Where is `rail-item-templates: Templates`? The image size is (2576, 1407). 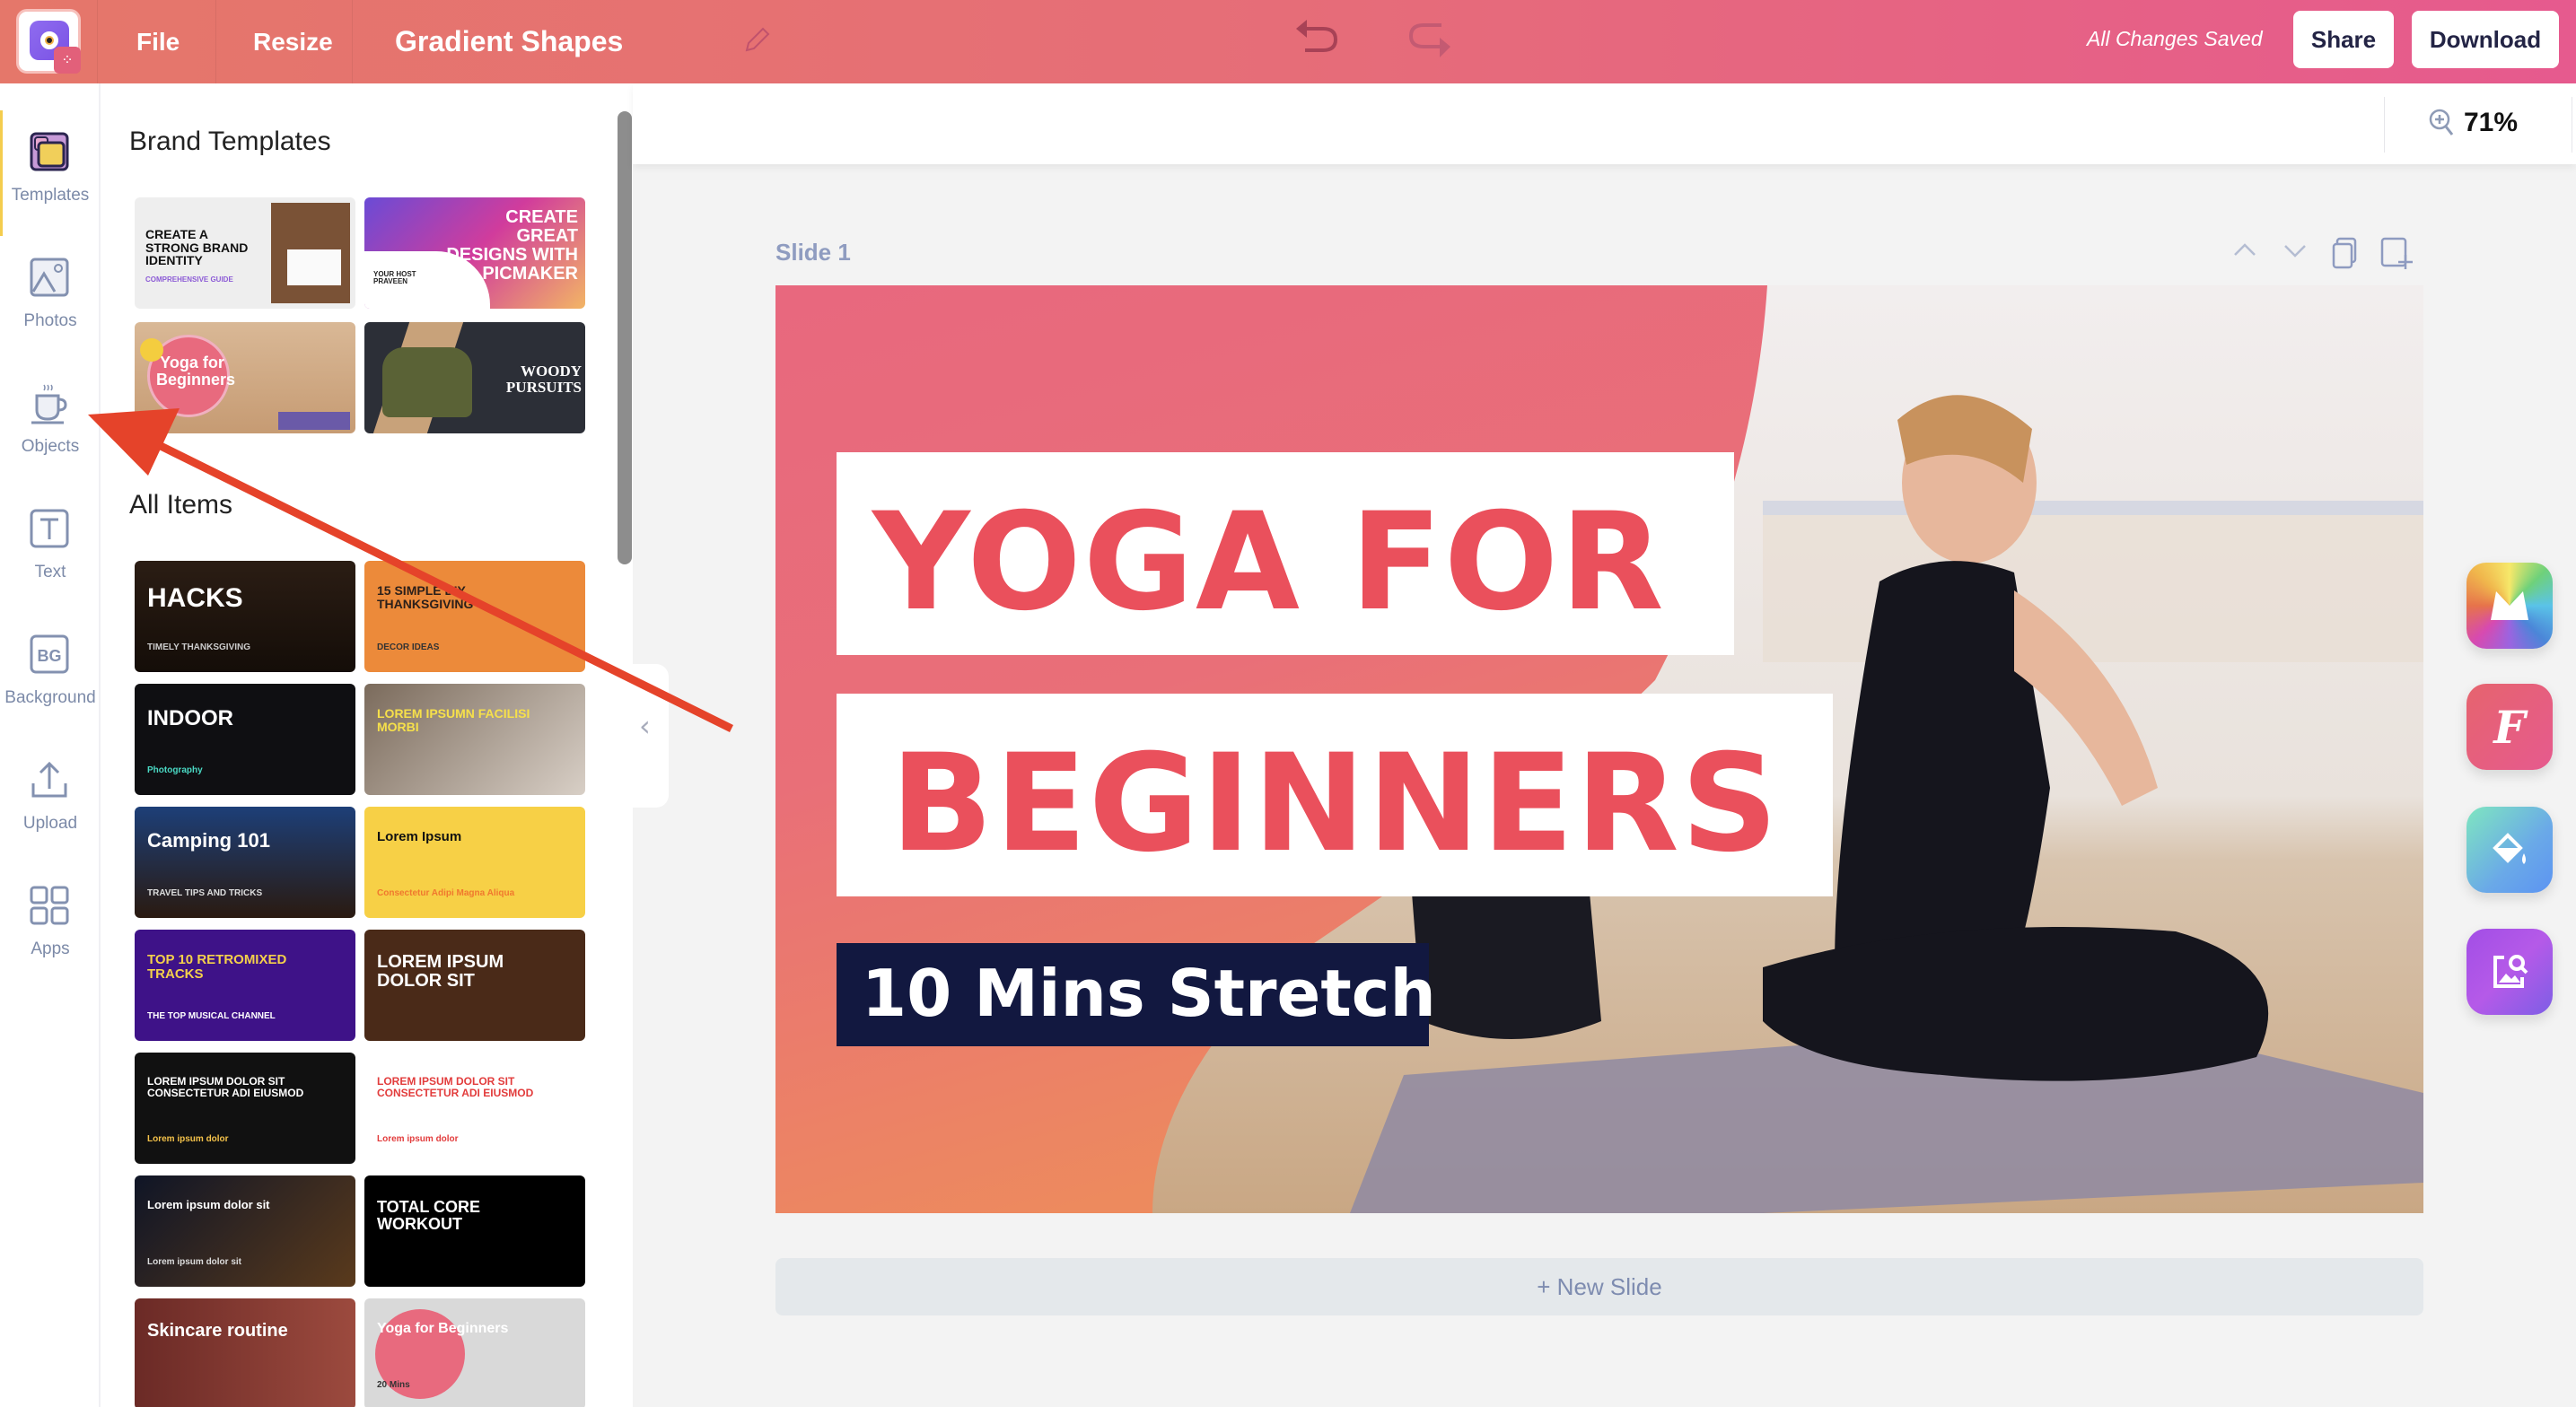
rail-item-templates: Templates is located at coordinates (50, 173).